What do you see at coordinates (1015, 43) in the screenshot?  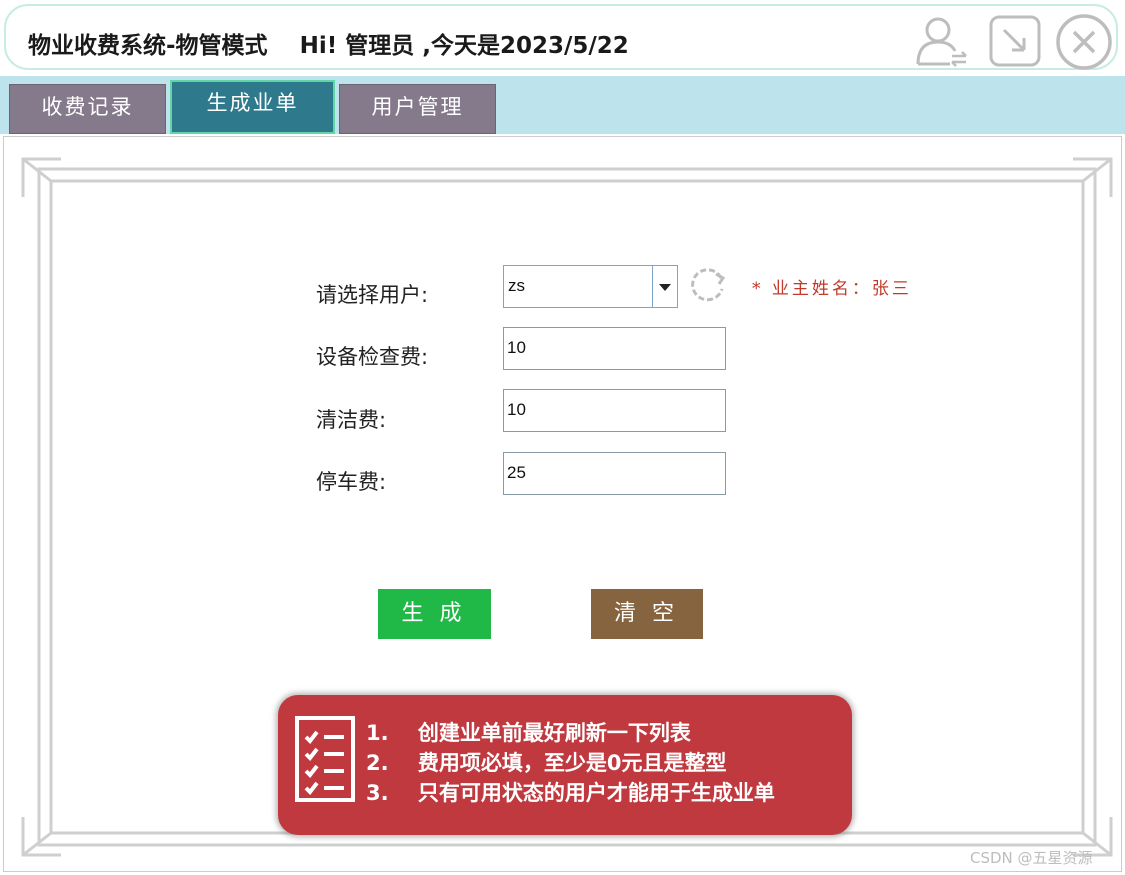 I see `minimize-icon` at bounding box center [1015, 43].